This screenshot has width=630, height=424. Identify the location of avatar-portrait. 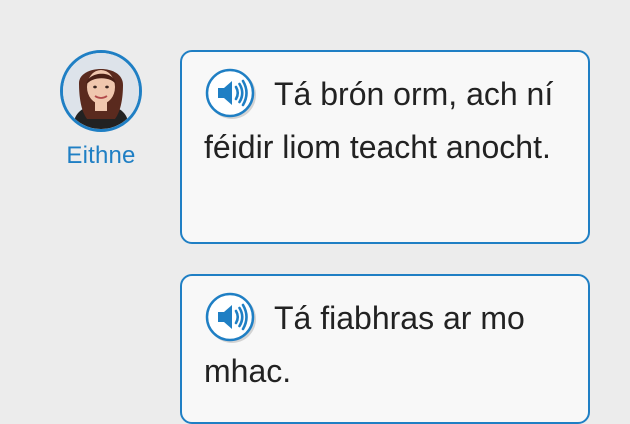
(101, 91).